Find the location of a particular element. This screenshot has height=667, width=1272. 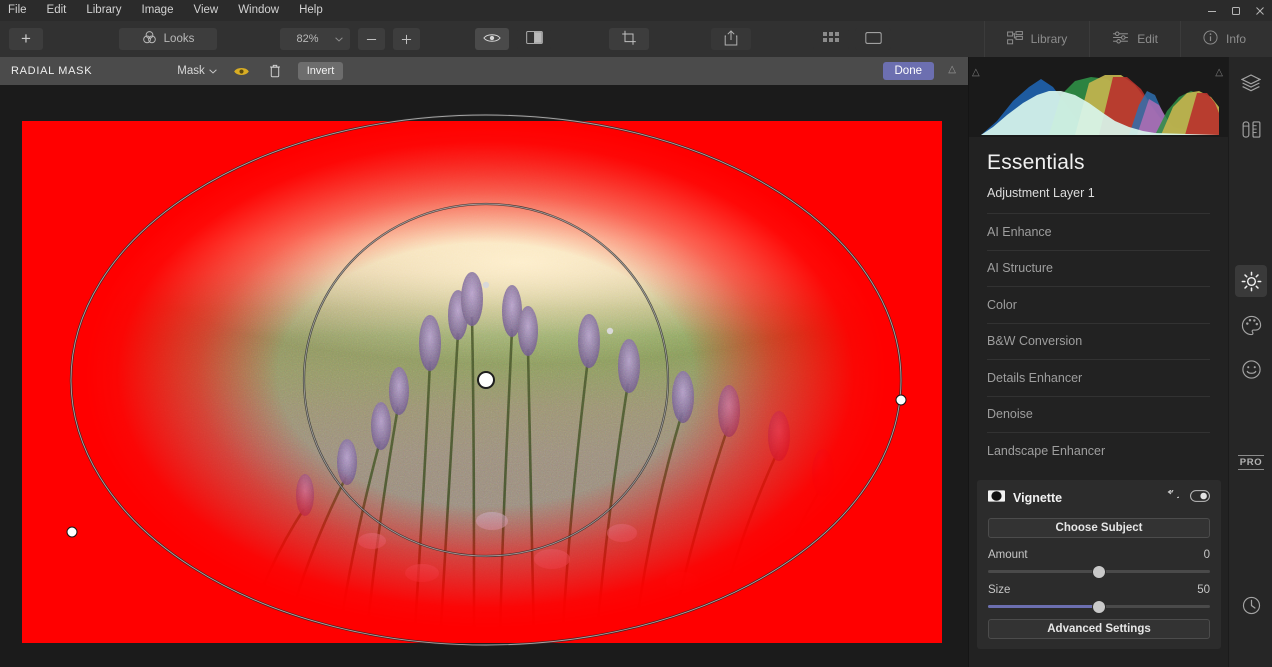

compare-split-button is located at coordinates (534, 39).